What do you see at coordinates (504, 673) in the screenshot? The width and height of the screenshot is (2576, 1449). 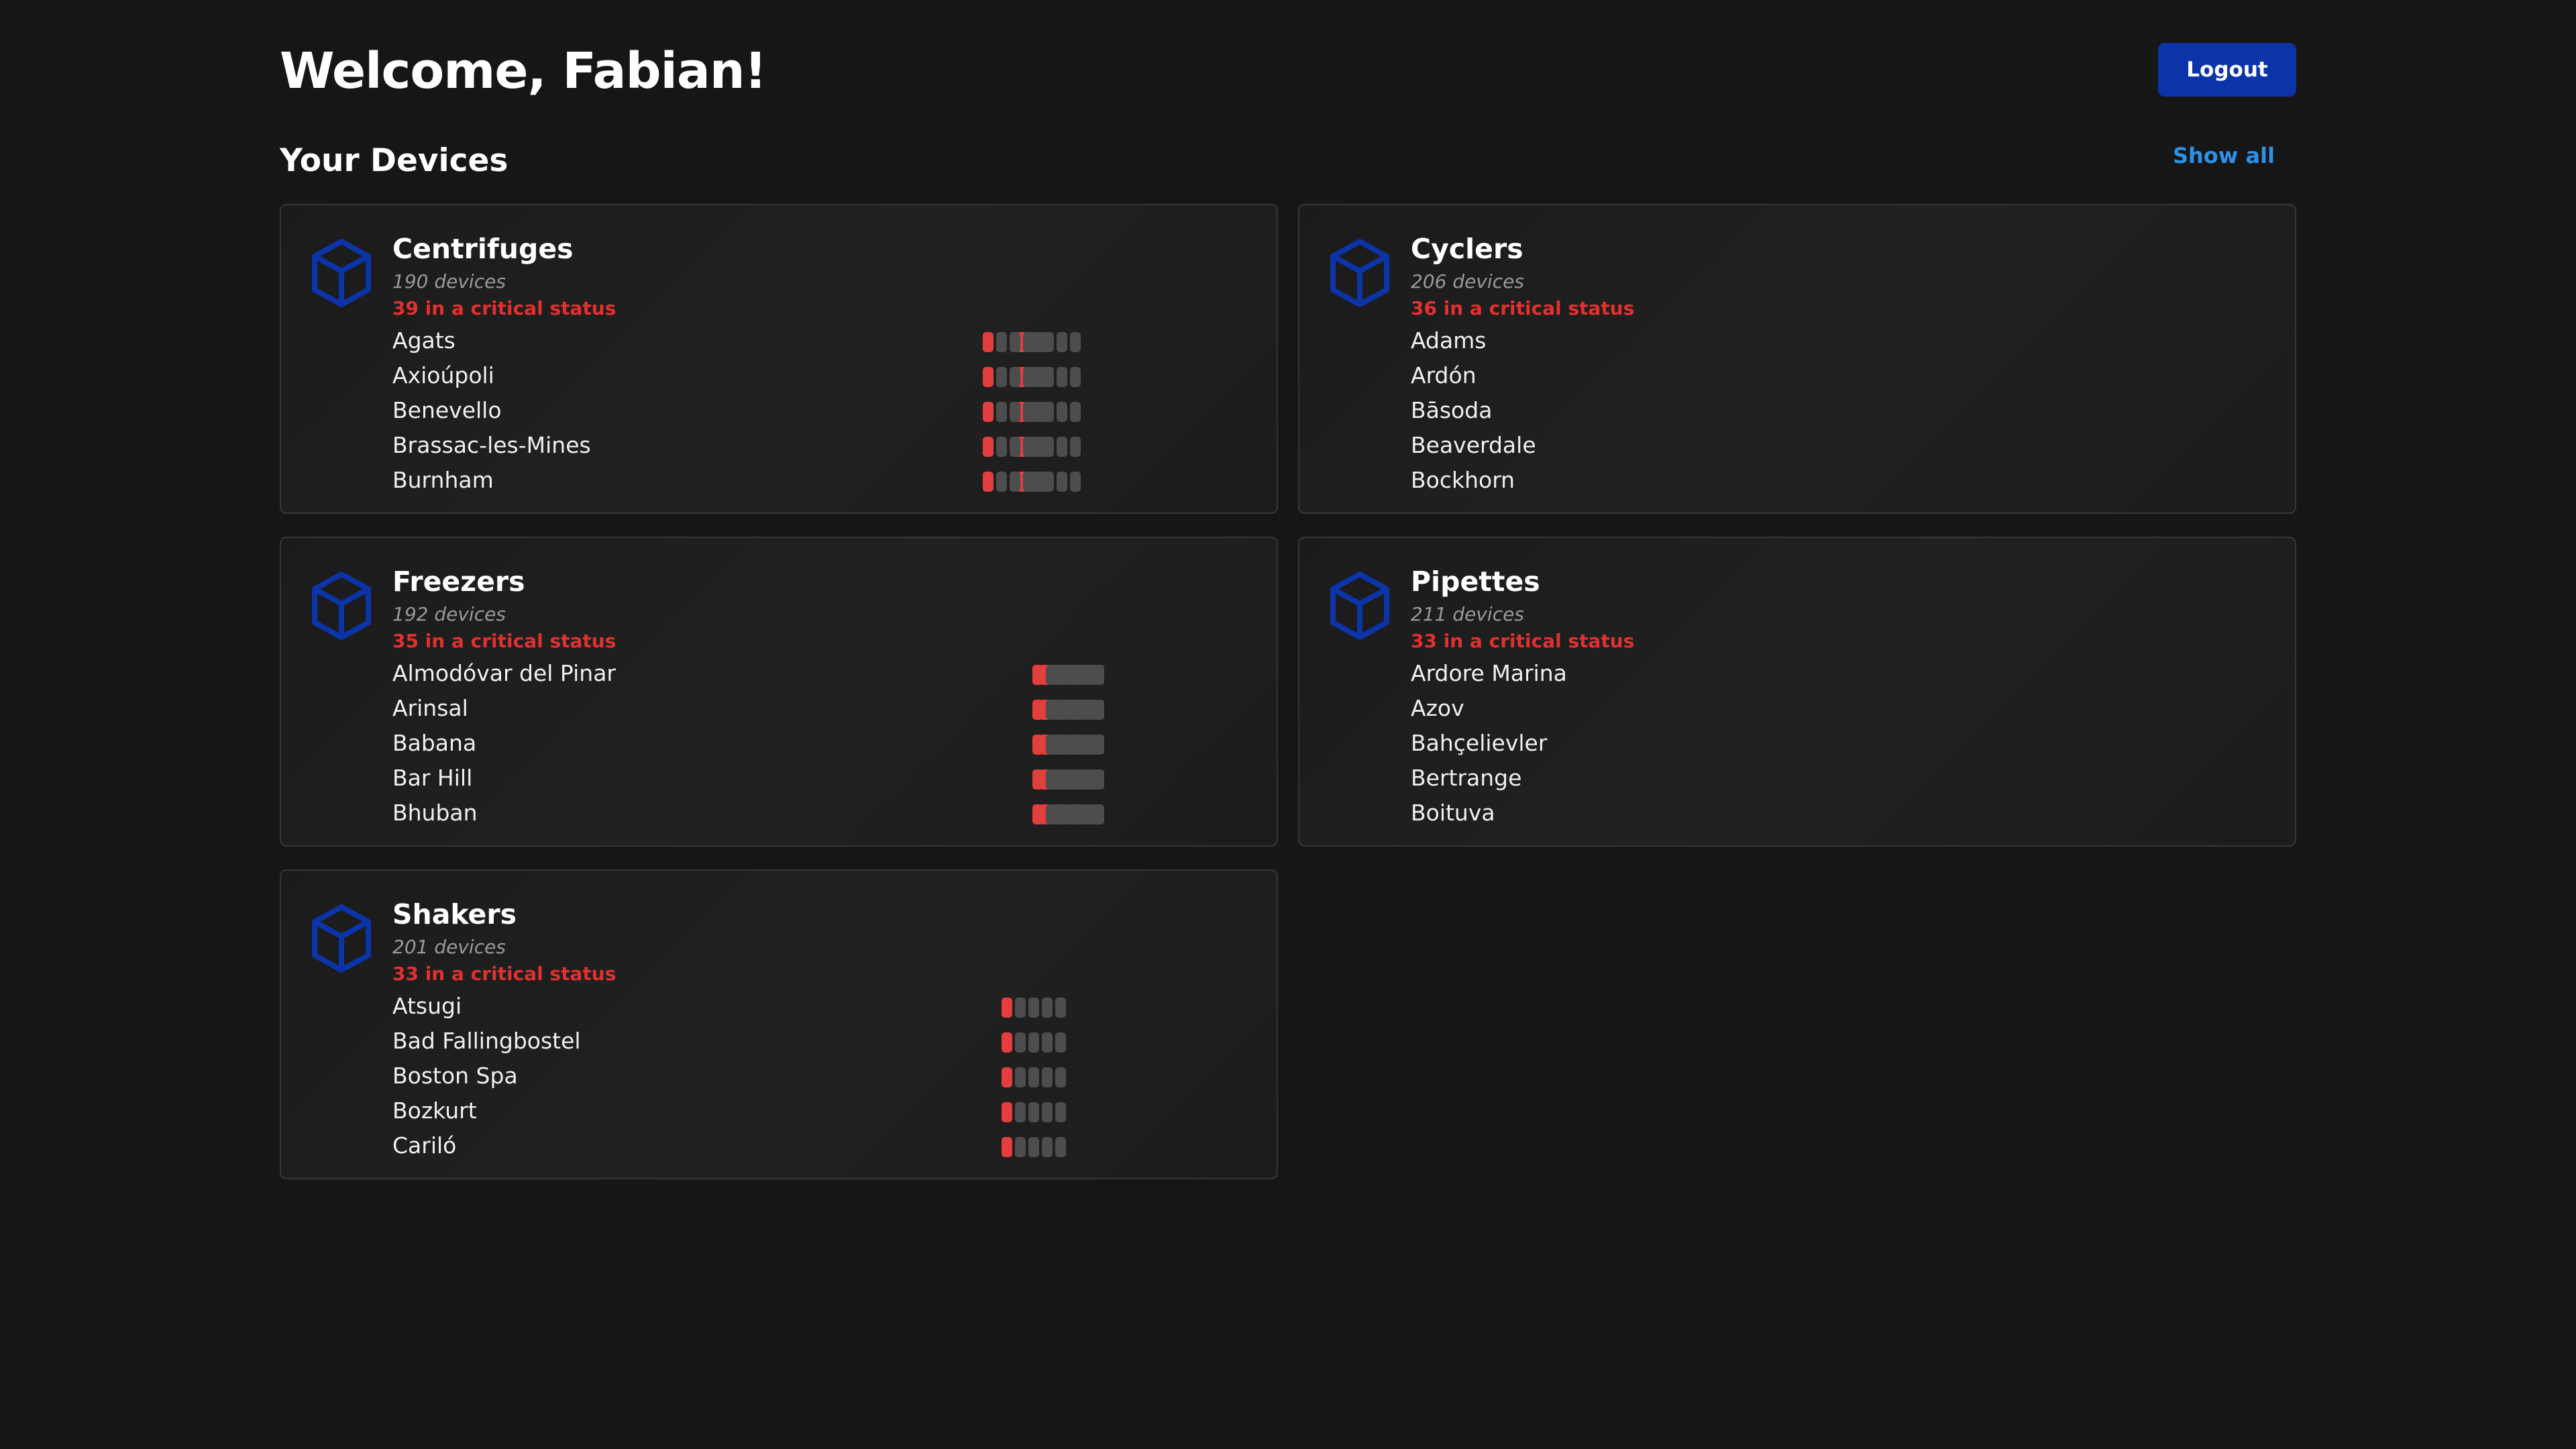 I see `device-name: Almodóvar del Pinar` at bounding box center [504, 673].